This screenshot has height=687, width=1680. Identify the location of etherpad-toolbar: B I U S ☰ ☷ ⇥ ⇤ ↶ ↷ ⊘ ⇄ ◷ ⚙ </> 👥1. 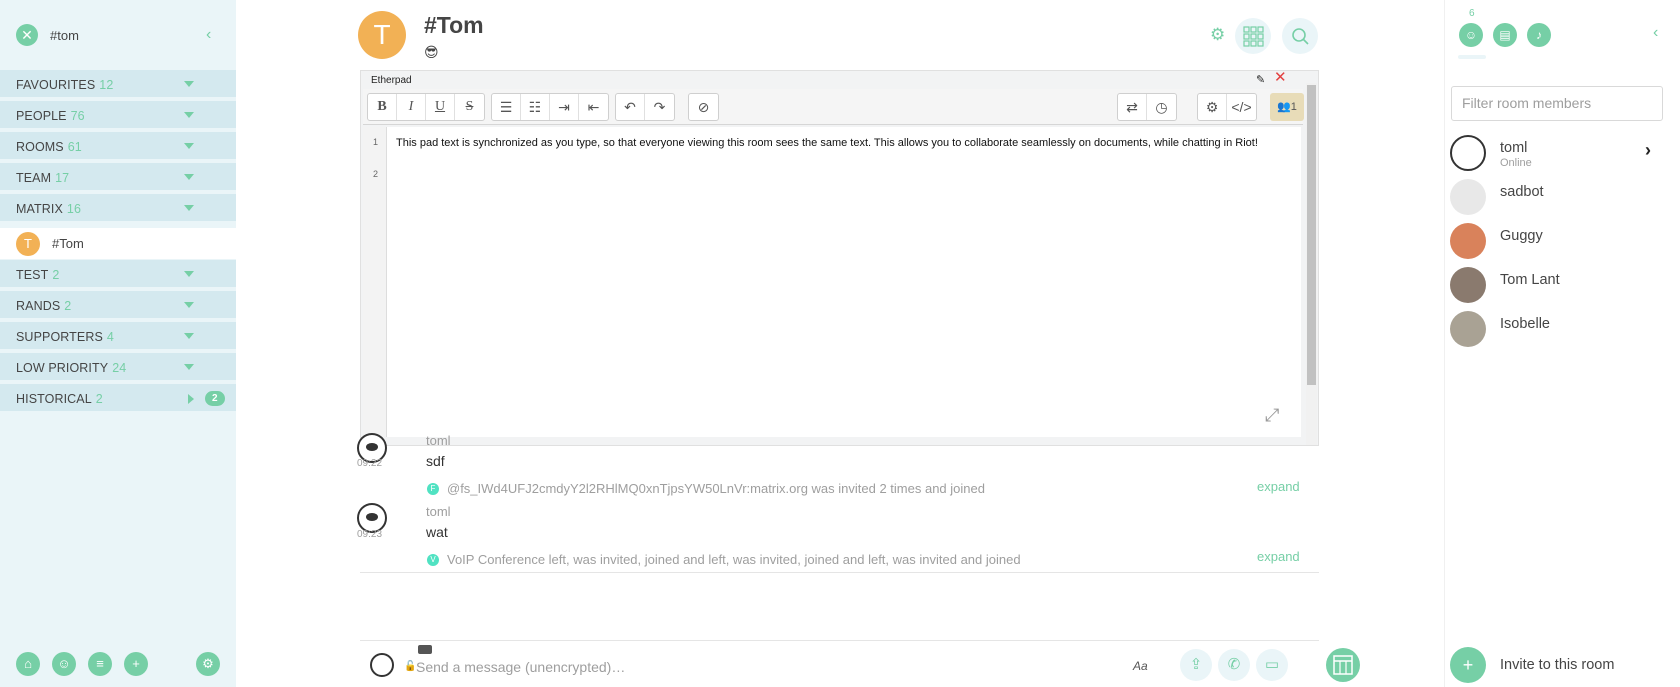
(833, 107).